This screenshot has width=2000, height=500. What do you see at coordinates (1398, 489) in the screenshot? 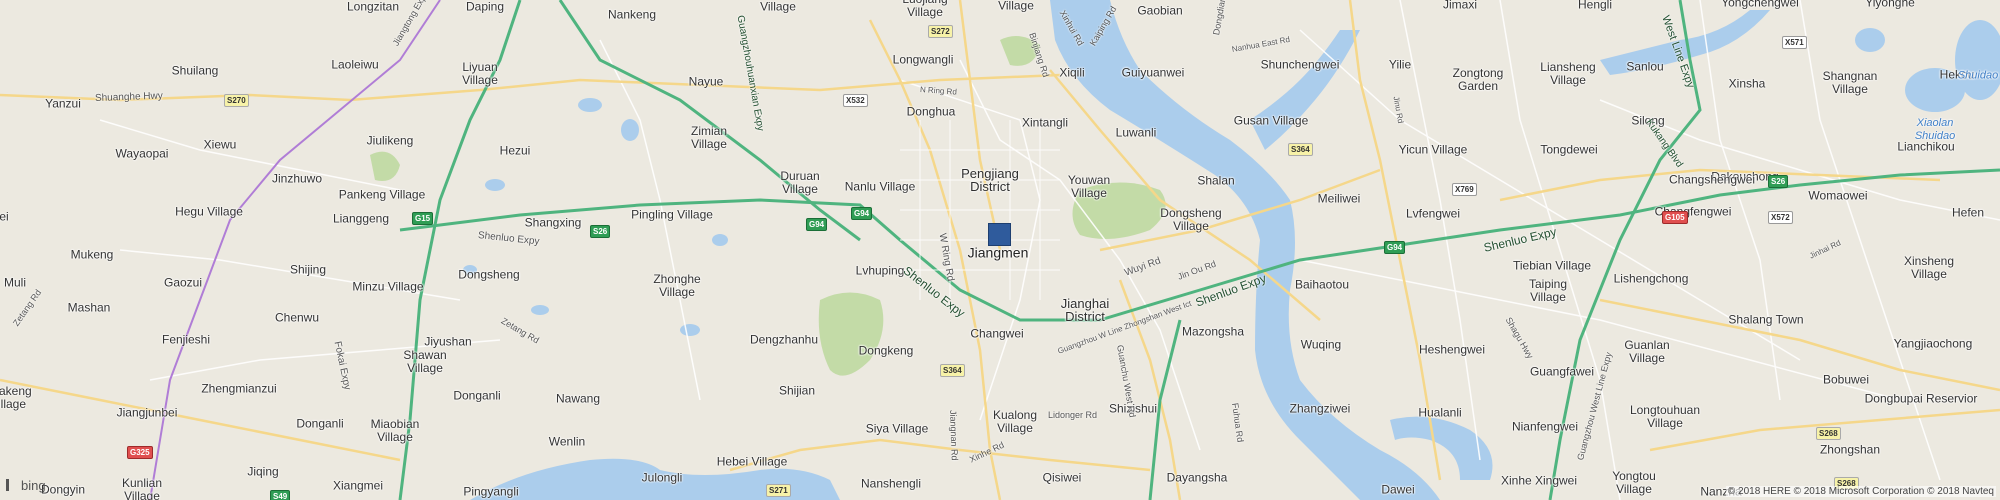
I see `place-label: Dawei` at bounding box center [1398, 489].